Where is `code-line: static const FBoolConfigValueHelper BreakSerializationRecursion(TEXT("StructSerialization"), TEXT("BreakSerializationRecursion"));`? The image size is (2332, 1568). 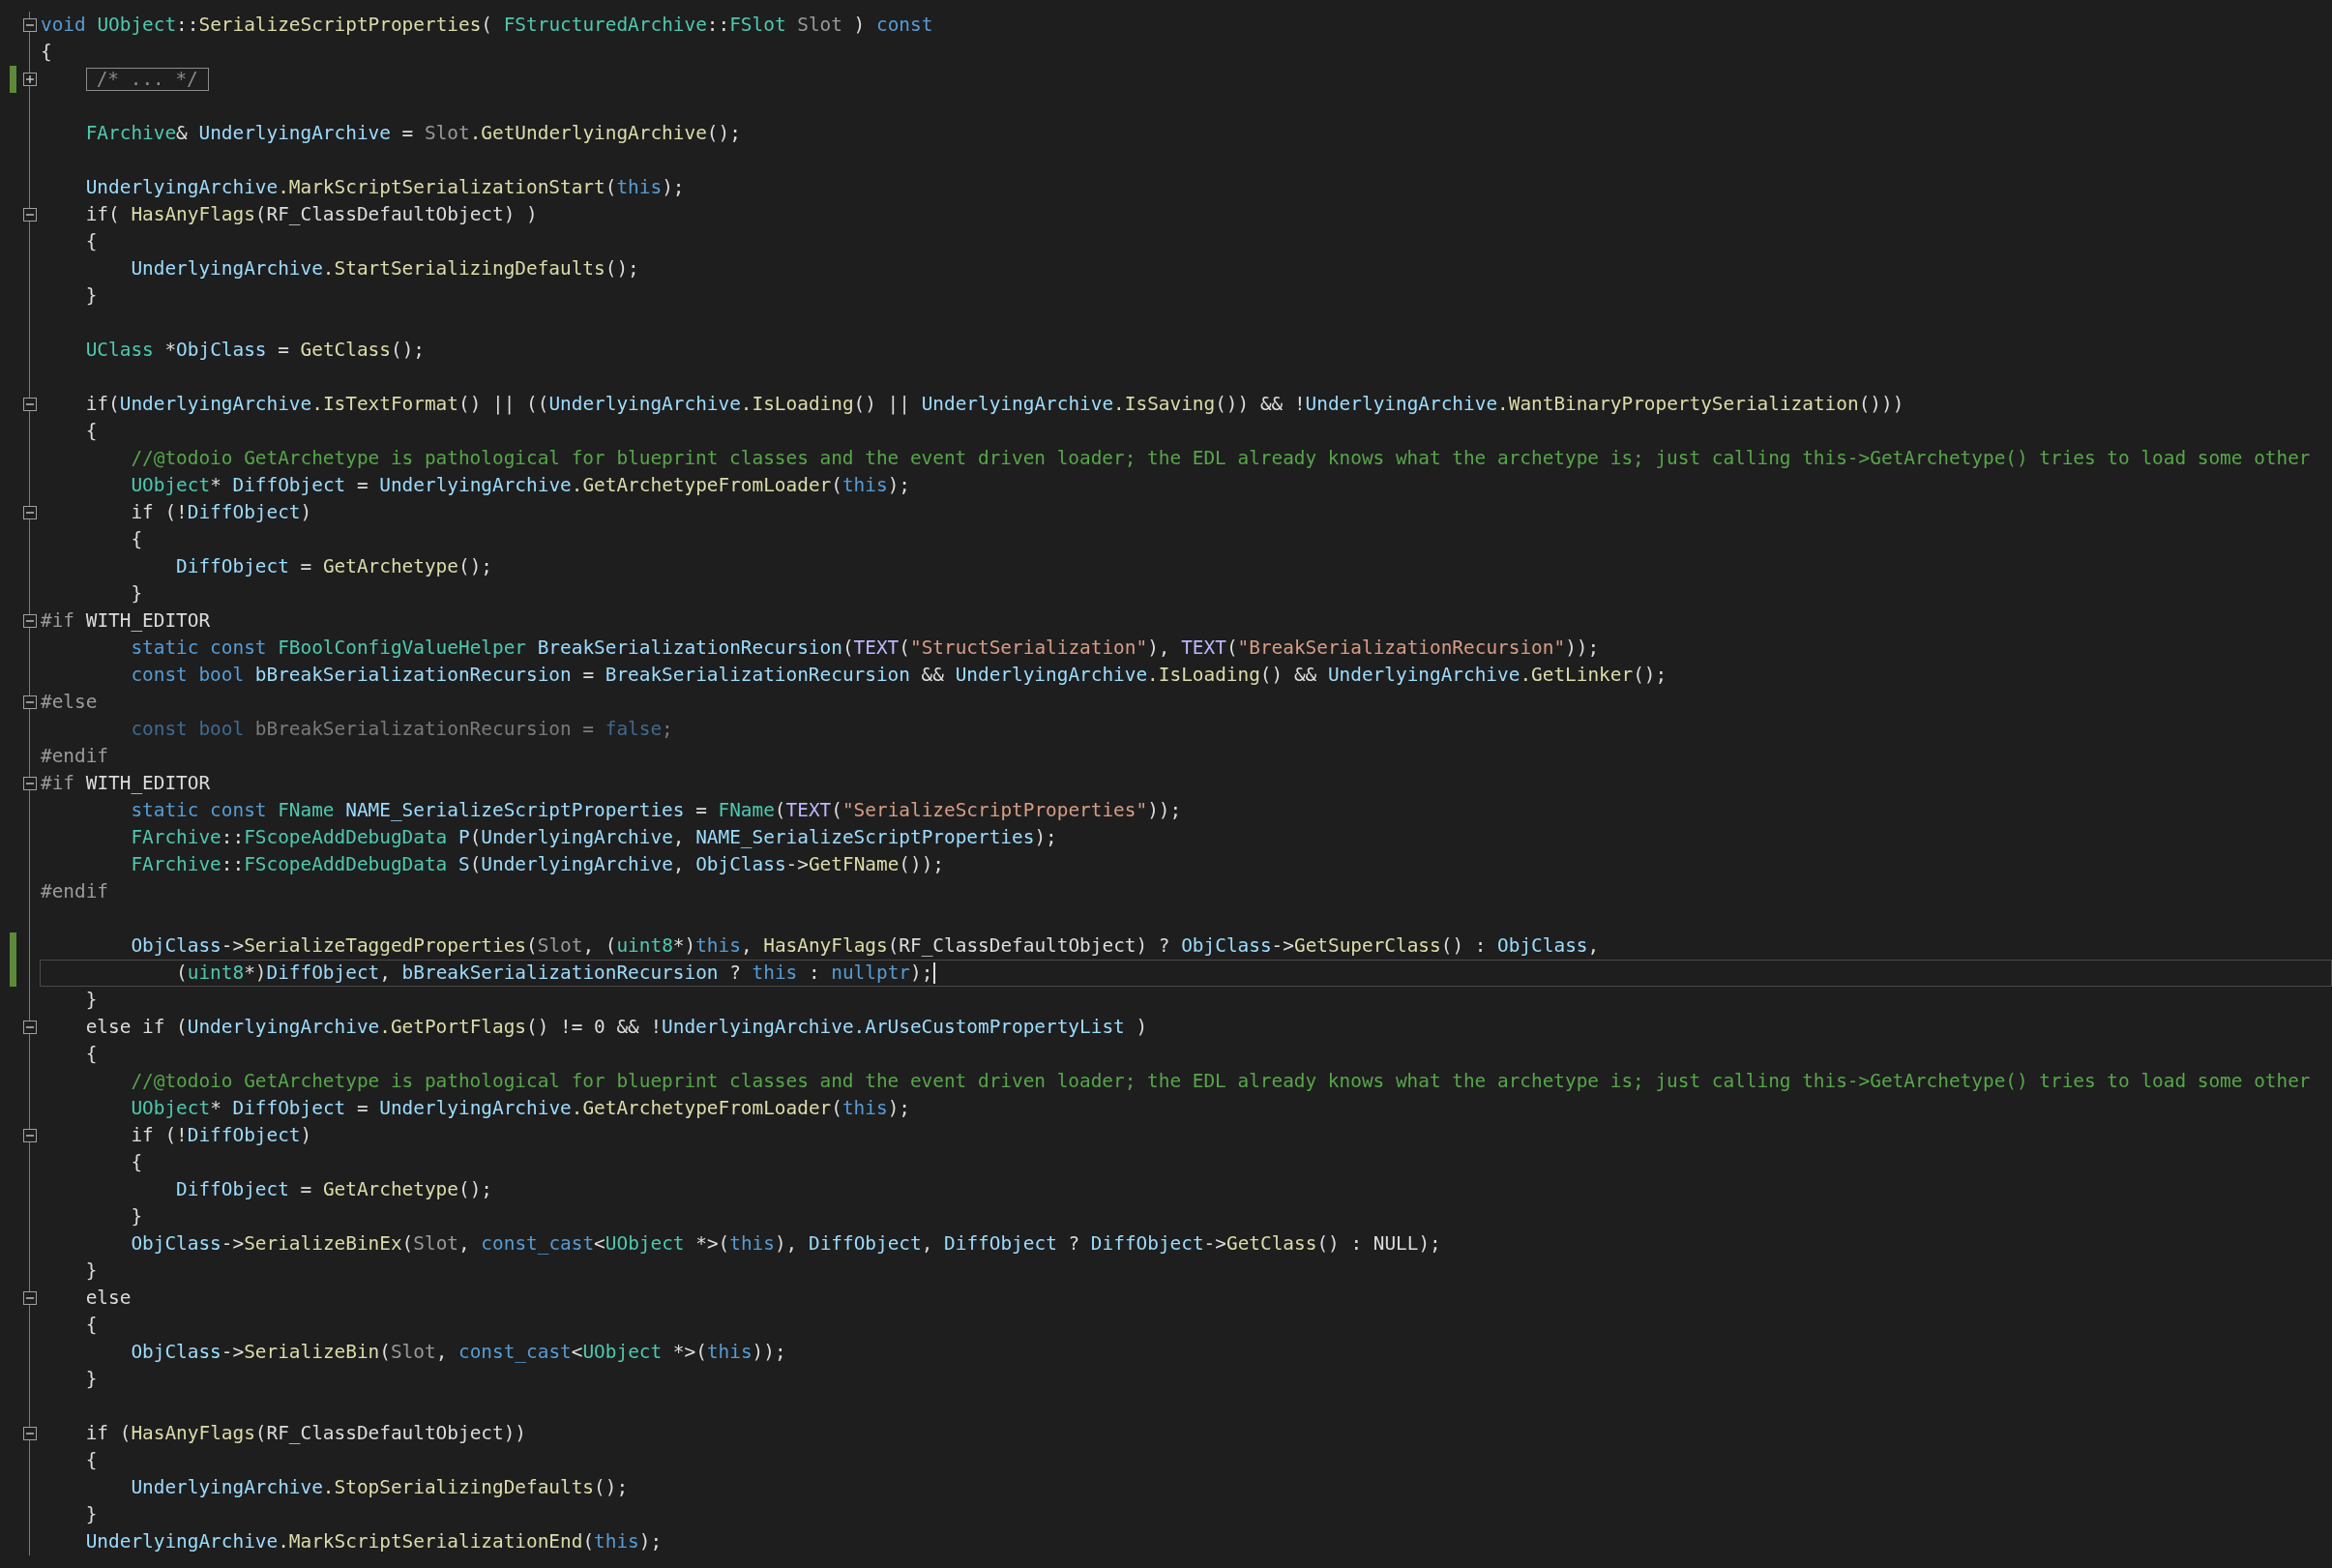
code-line: static const FBoolConfigValueHelper BreakSerializationRecursion(TEXT("StructSerialization"), TEXT("BreakSerializationRecursion")); is located at coordinates (865, 649).